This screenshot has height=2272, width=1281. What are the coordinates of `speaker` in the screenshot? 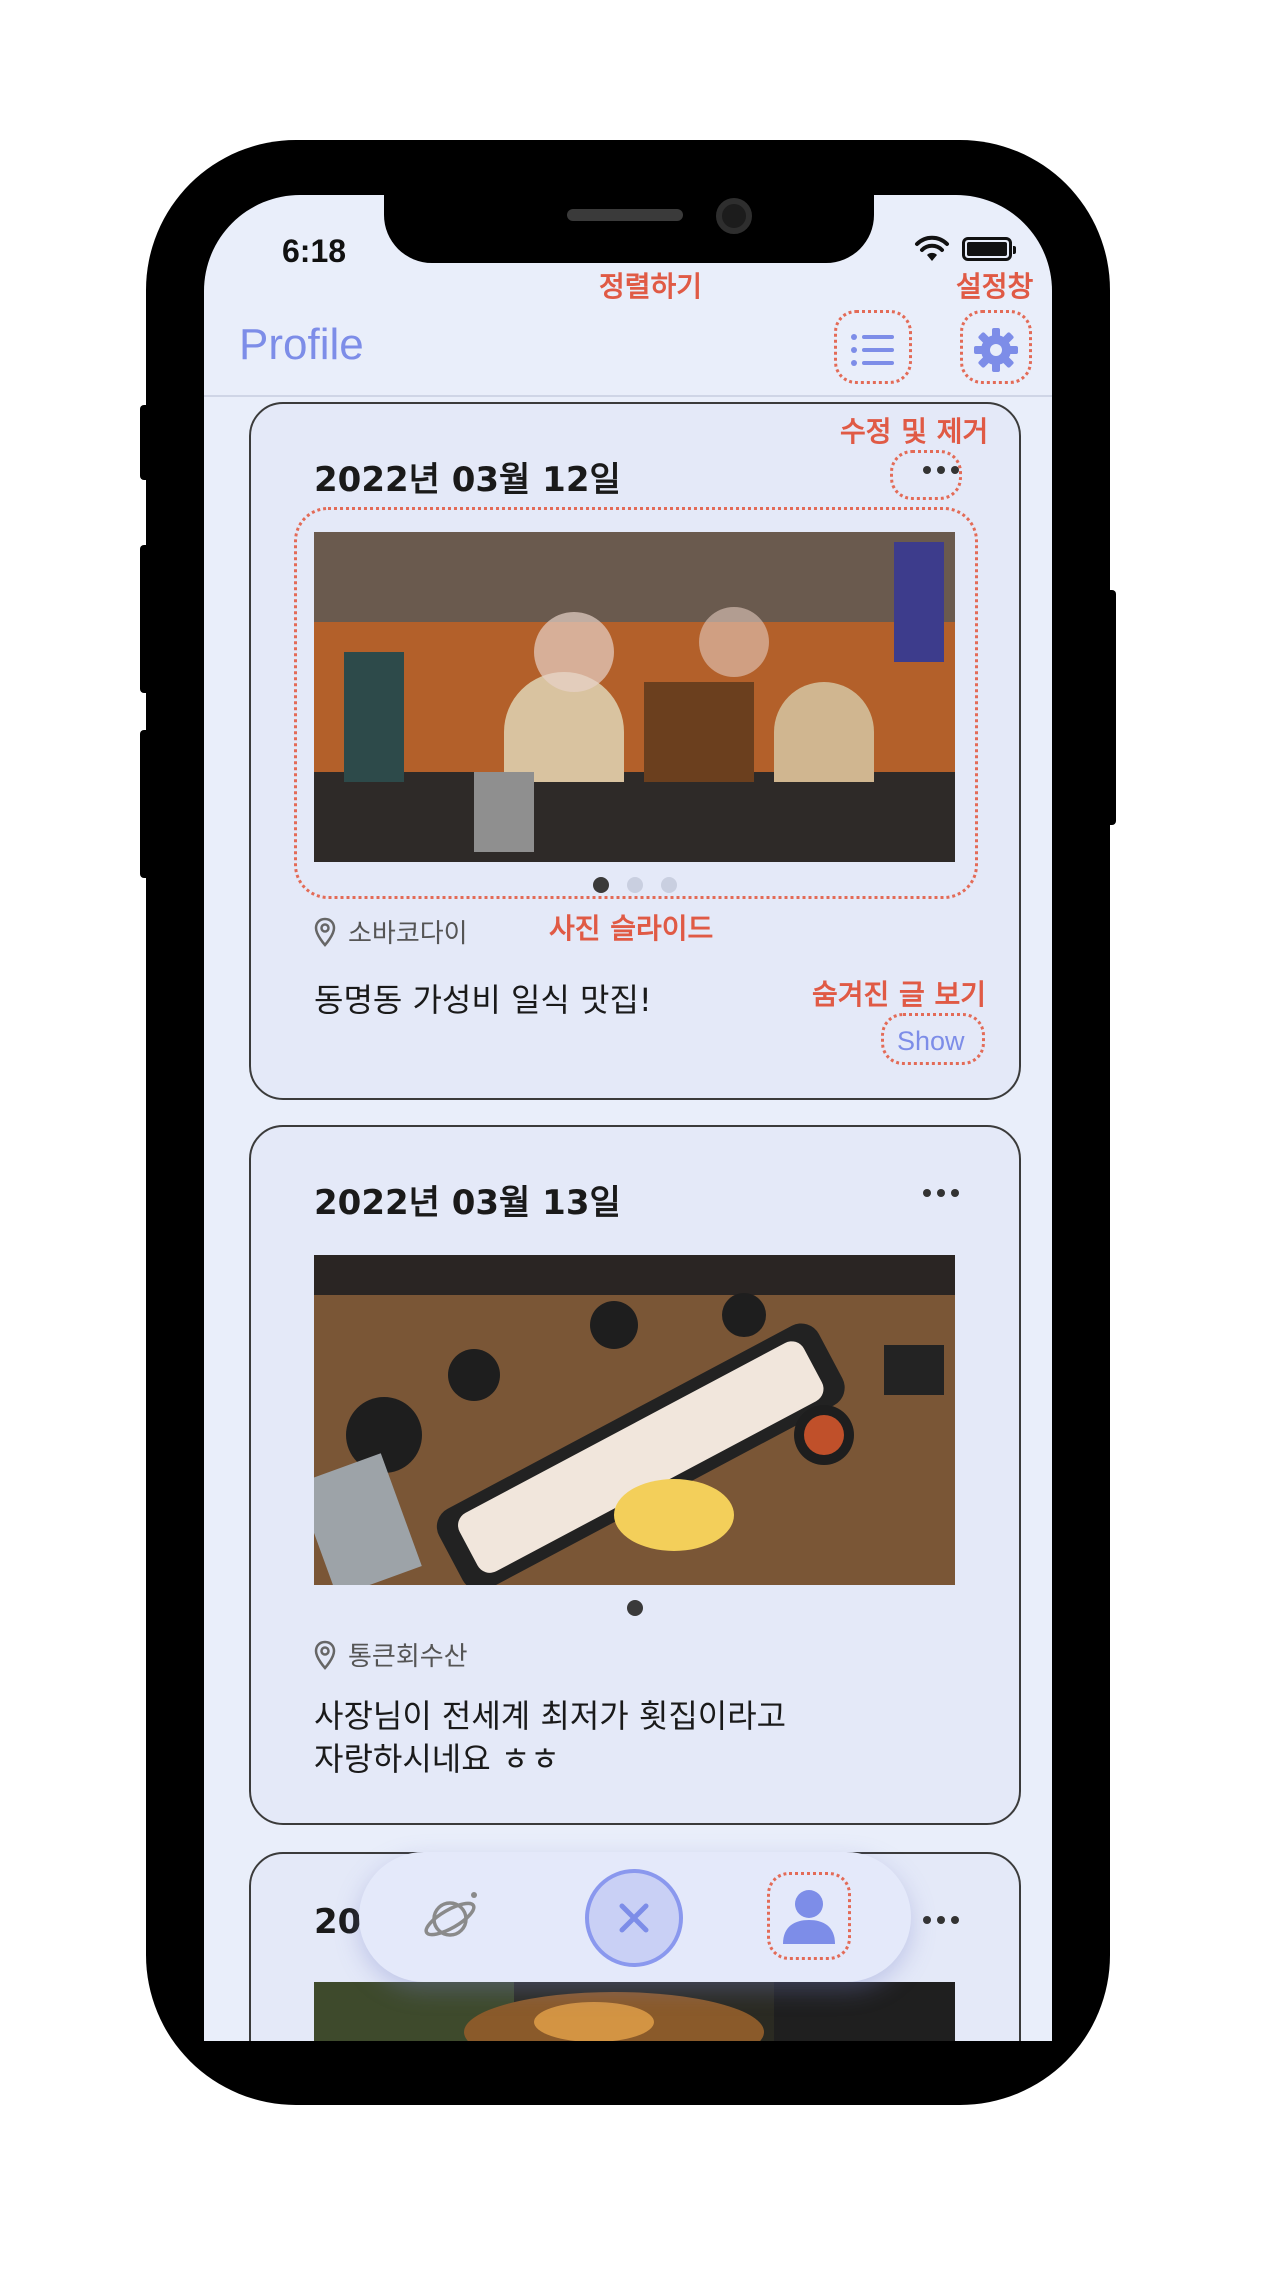 It's located at (625, 215).